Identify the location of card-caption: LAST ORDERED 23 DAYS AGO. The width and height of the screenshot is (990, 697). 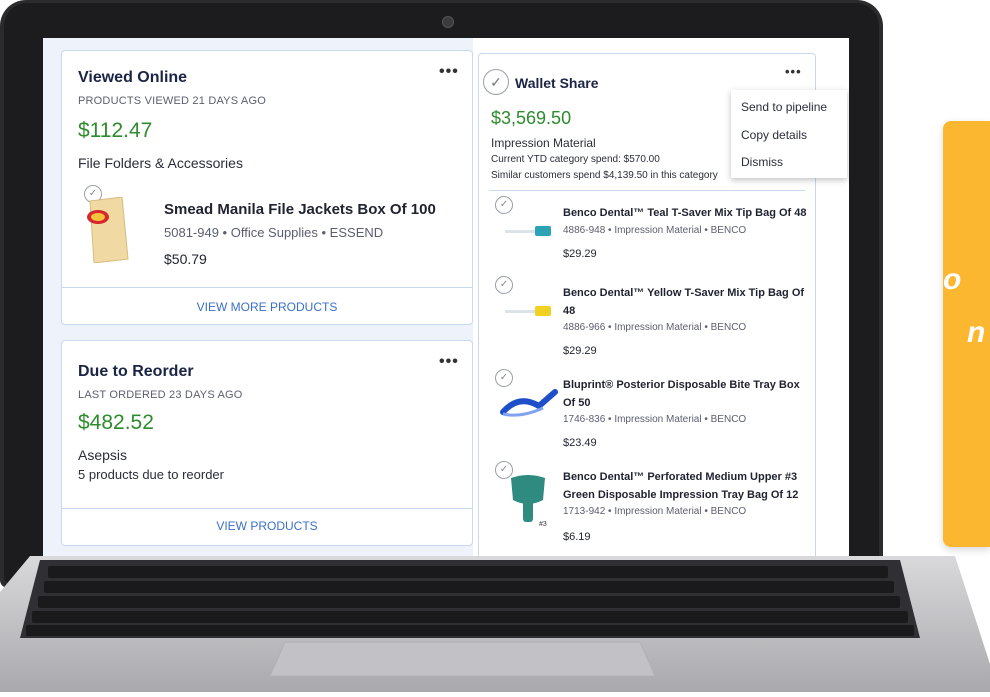
(160, 395).